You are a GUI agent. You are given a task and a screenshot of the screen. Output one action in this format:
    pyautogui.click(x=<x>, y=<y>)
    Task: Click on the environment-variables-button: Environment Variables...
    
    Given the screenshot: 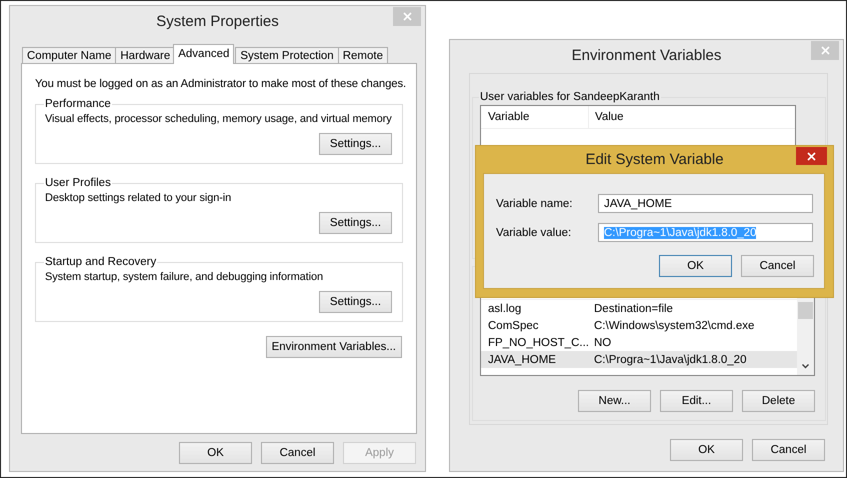 What is the action you would take?
    pyautogui.click(x=334, y=347)
    